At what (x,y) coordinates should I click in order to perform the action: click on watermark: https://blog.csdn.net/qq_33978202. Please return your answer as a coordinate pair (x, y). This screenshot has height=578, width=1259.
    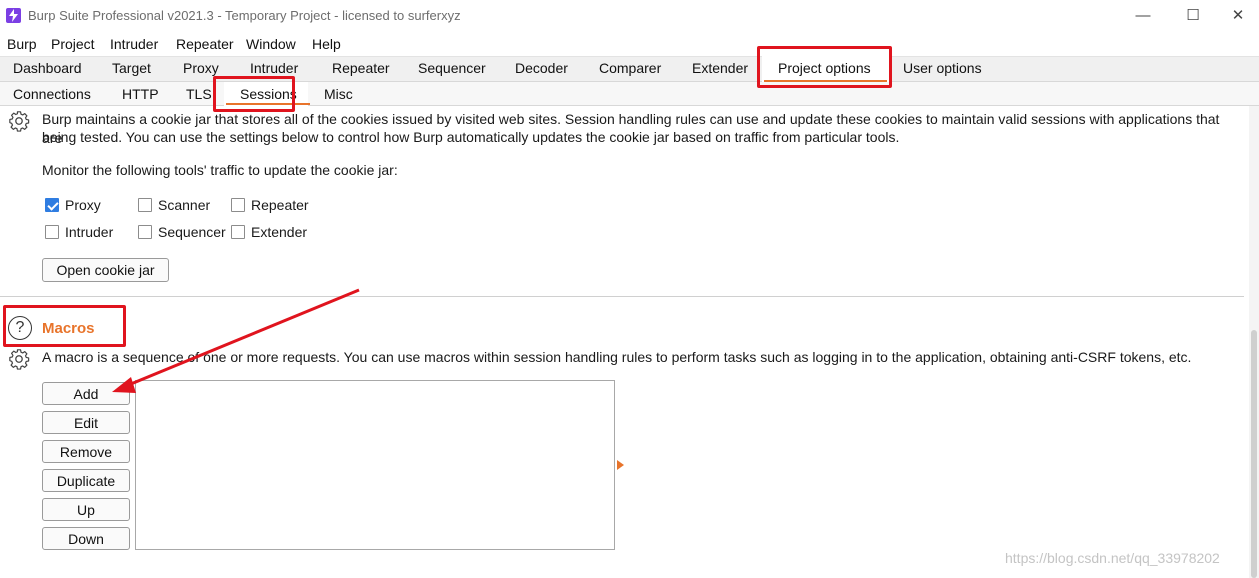
    Looking at the image, I should click on (1112, 558).